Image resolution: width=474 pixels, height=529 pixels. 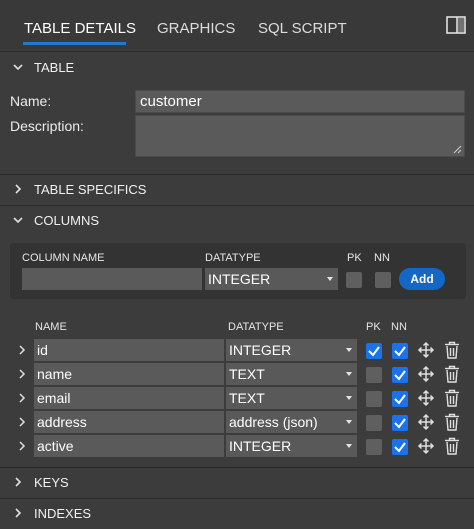 What do you see at coordinates (55, 374) in the screenshot?
I see `column-name-value: name` at bounding box center [55, 374].